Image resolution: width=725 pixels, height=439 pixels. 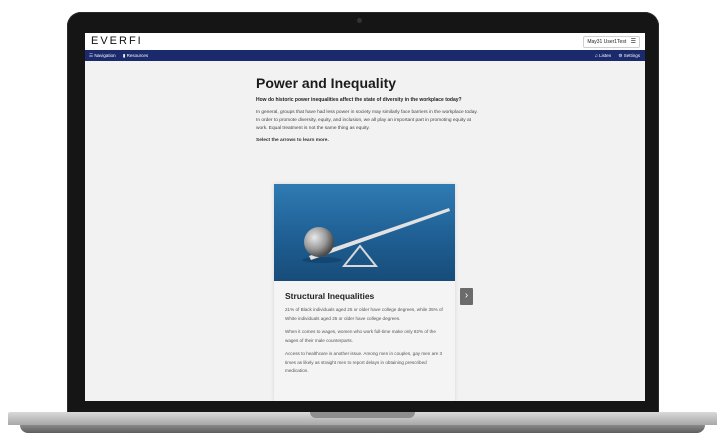 I want to click on base-bottom, so click(x=362, y=429).